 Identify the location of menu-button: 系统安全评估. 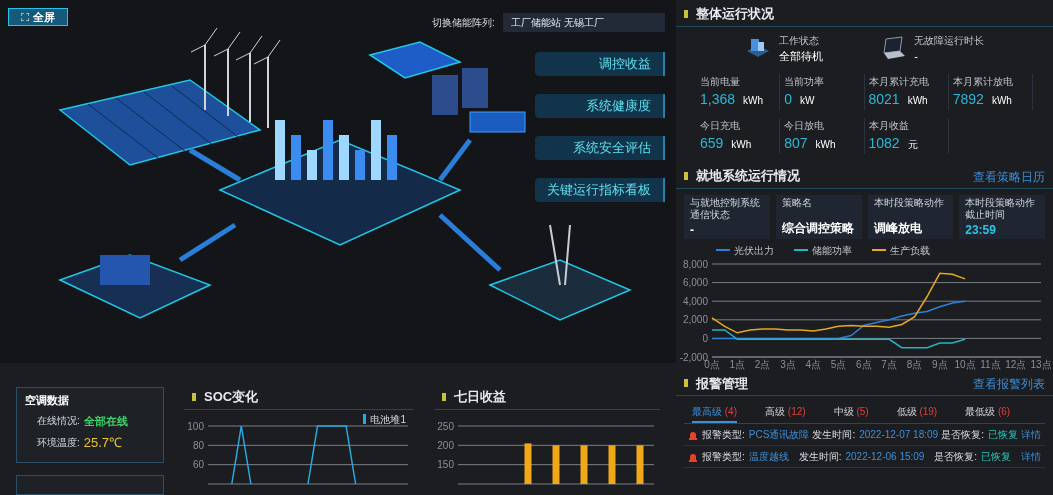
(600, 148).